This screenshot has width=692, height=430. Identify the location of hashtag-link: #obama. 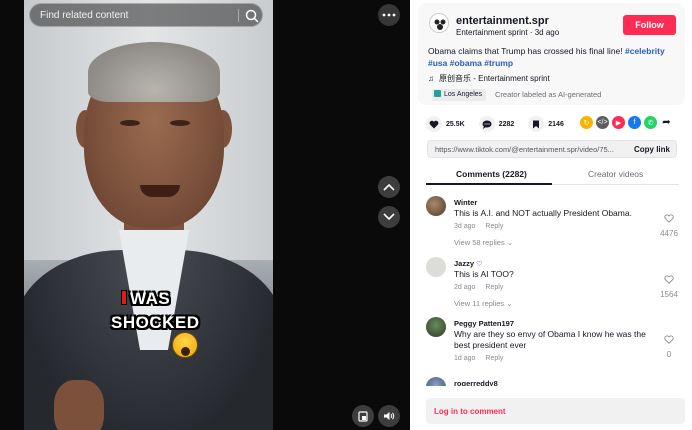
(466, 63).